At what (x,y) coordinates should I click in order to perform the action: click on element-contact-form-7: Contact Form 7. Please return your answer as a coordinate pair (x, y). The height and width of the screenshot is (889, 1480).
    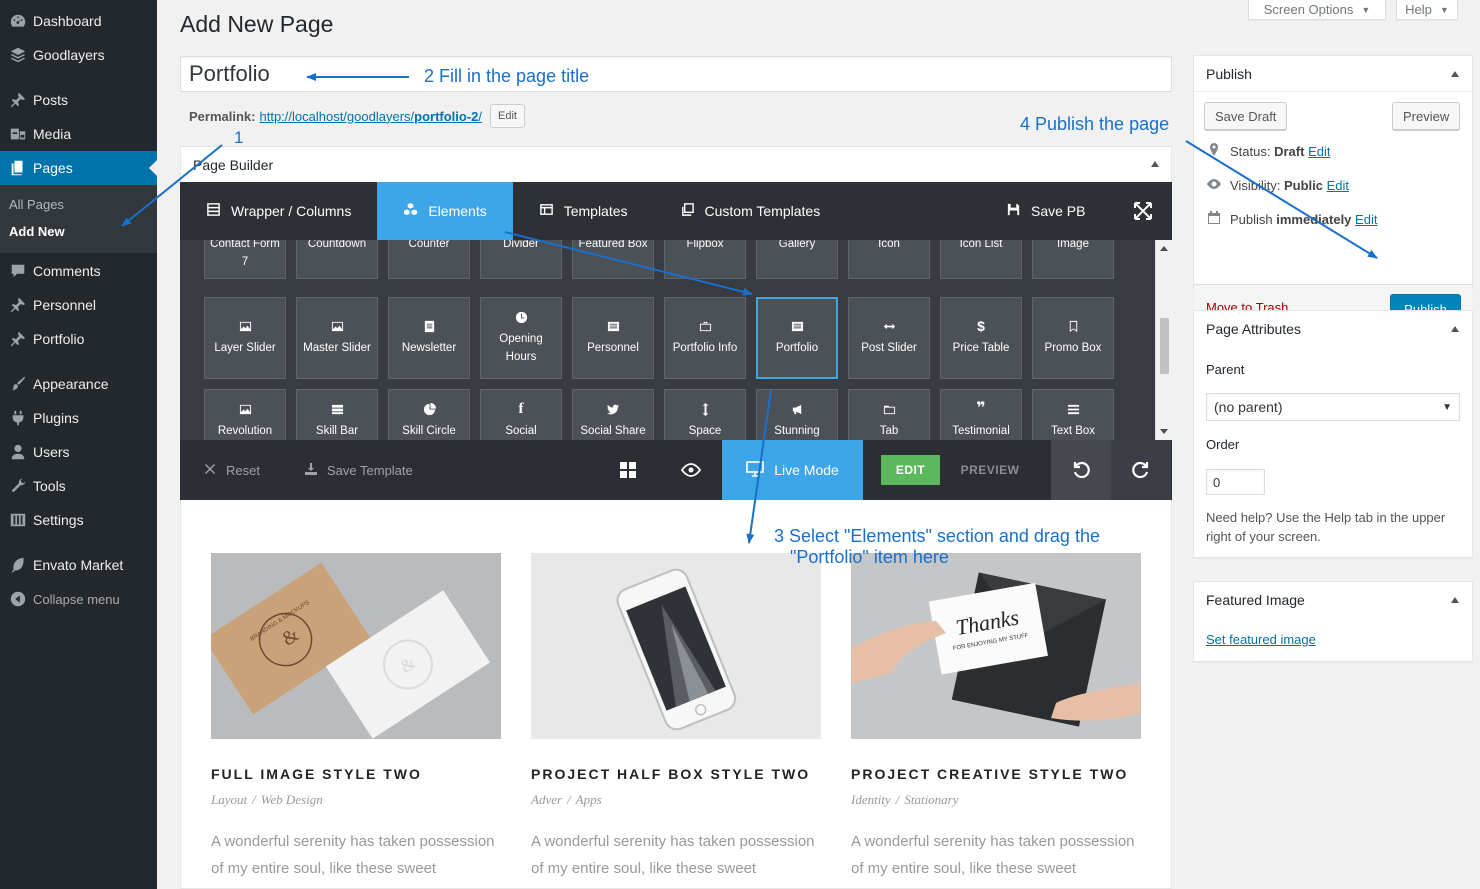
    Looking at the image, I should click on (245, 259).